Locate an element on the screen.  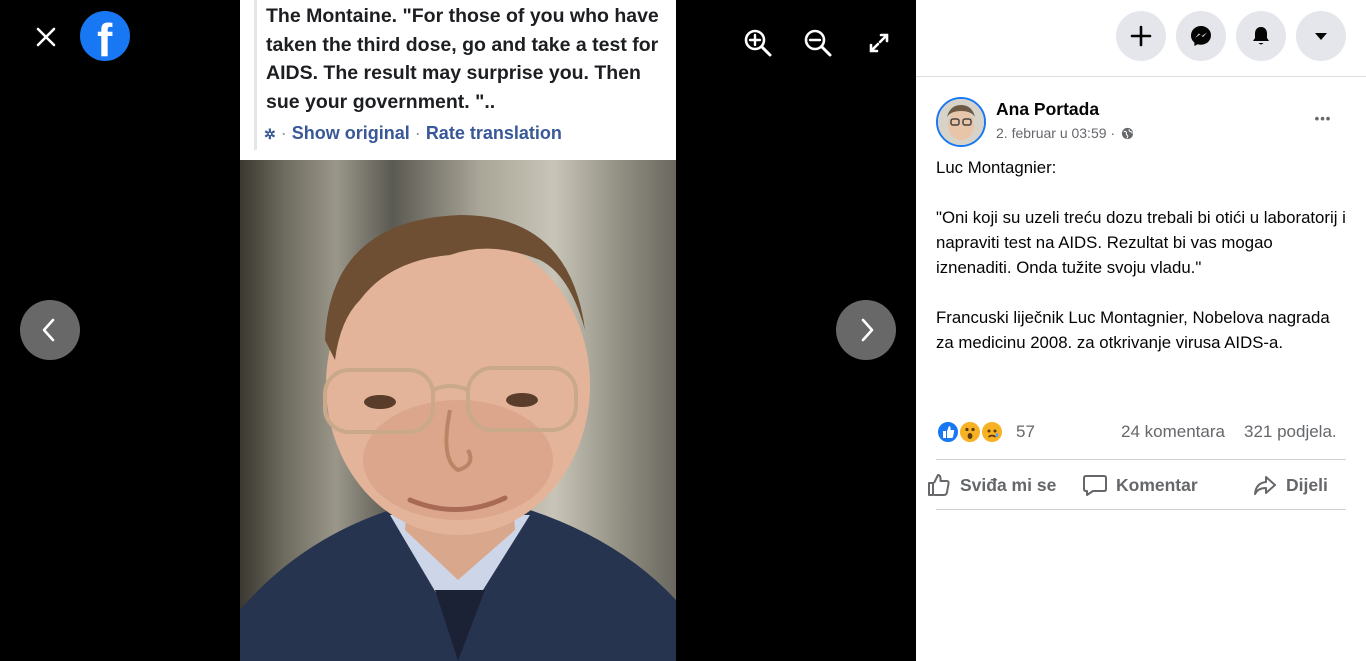
comments-count: 24 komentara is located at coordinates (1173, 432).